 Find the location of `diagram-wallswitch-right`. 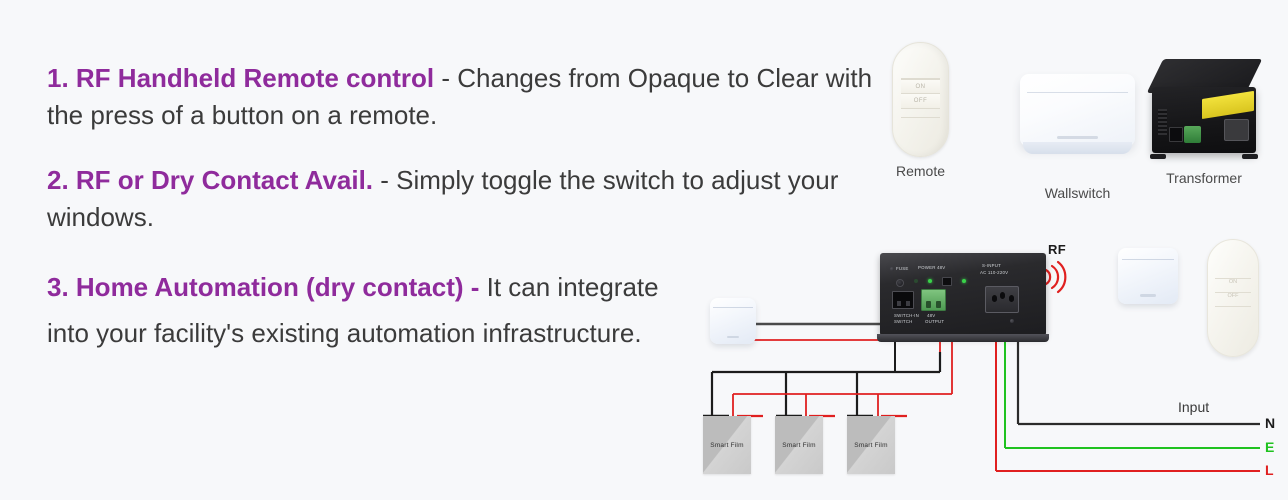

diagram-wallswitch-right is located at coordinates (1148, 276).